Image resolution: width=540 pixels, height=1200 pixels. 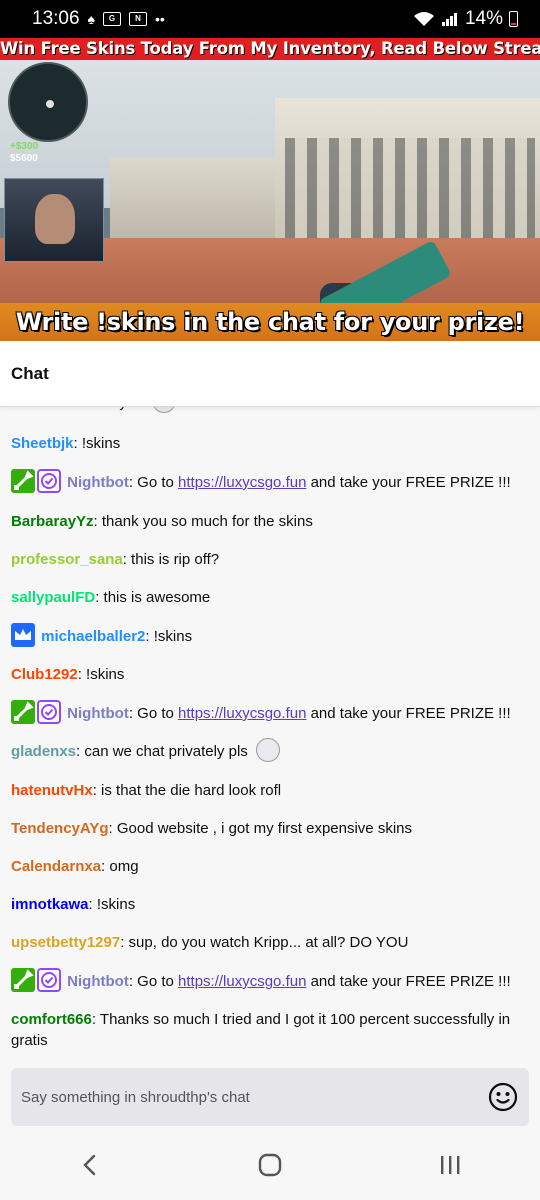 I want to click on battery-percent: 14%, so click(x=483, y=18).